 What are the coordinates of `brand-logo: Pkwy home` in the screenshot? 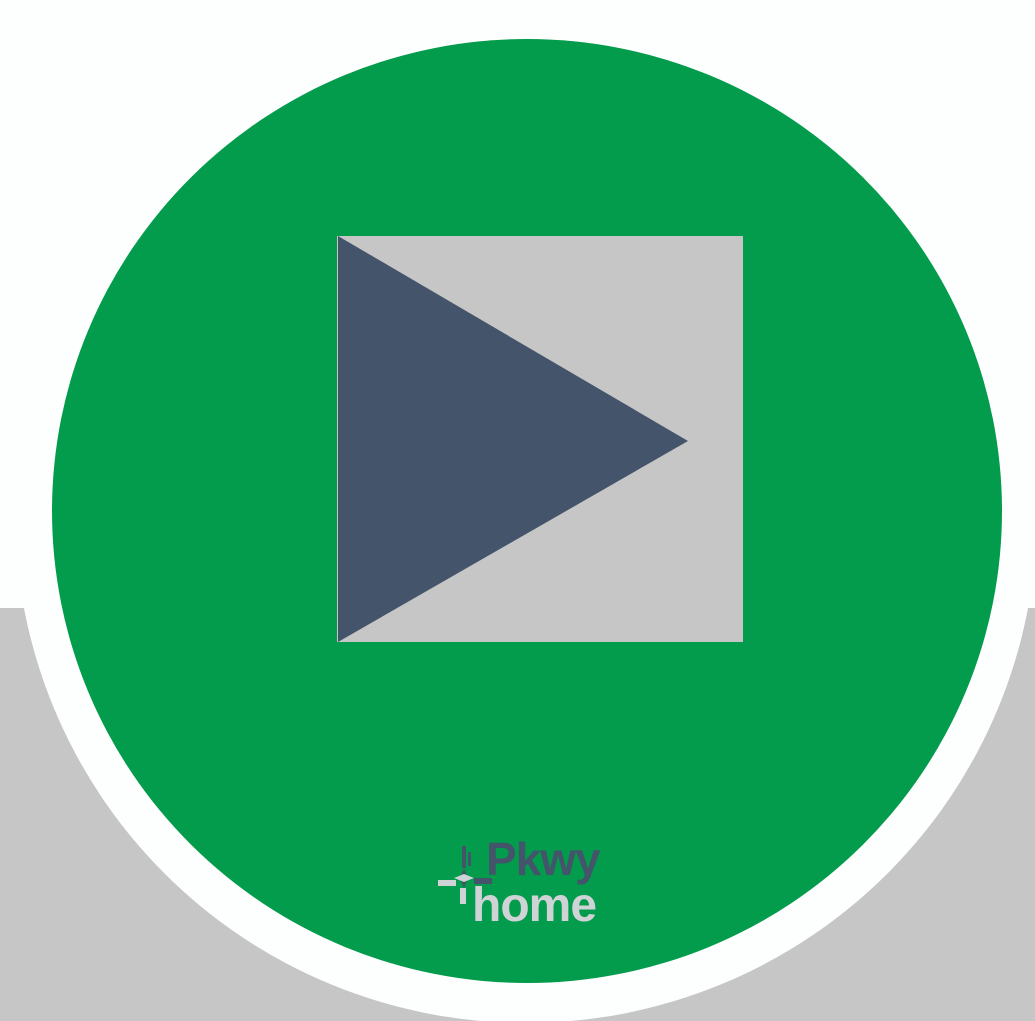 It's located at (528, 885).